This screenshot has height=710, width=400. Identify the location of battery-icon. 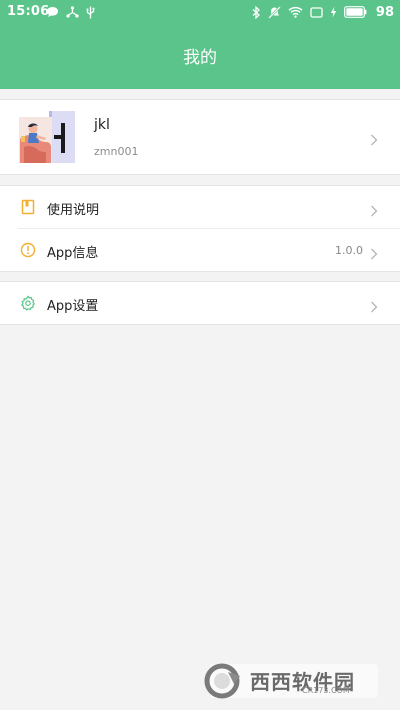
(355, 12).